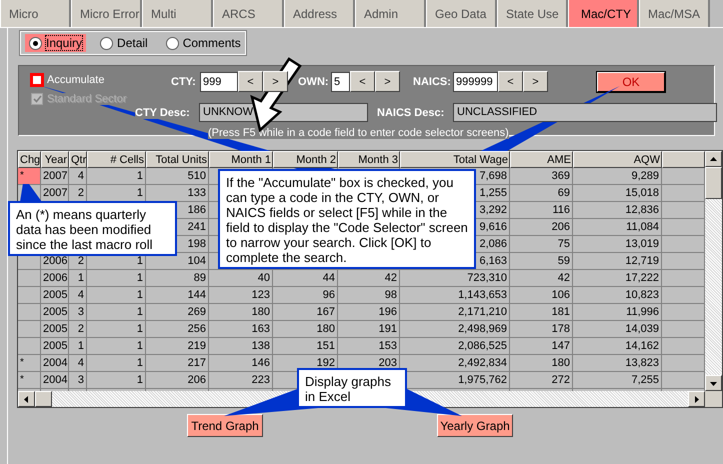 The image size is (723, 464). What do you see at coordinates (532, 13) in the screenshot?
I see `tab: State Use` at bounding box center [532, 13].